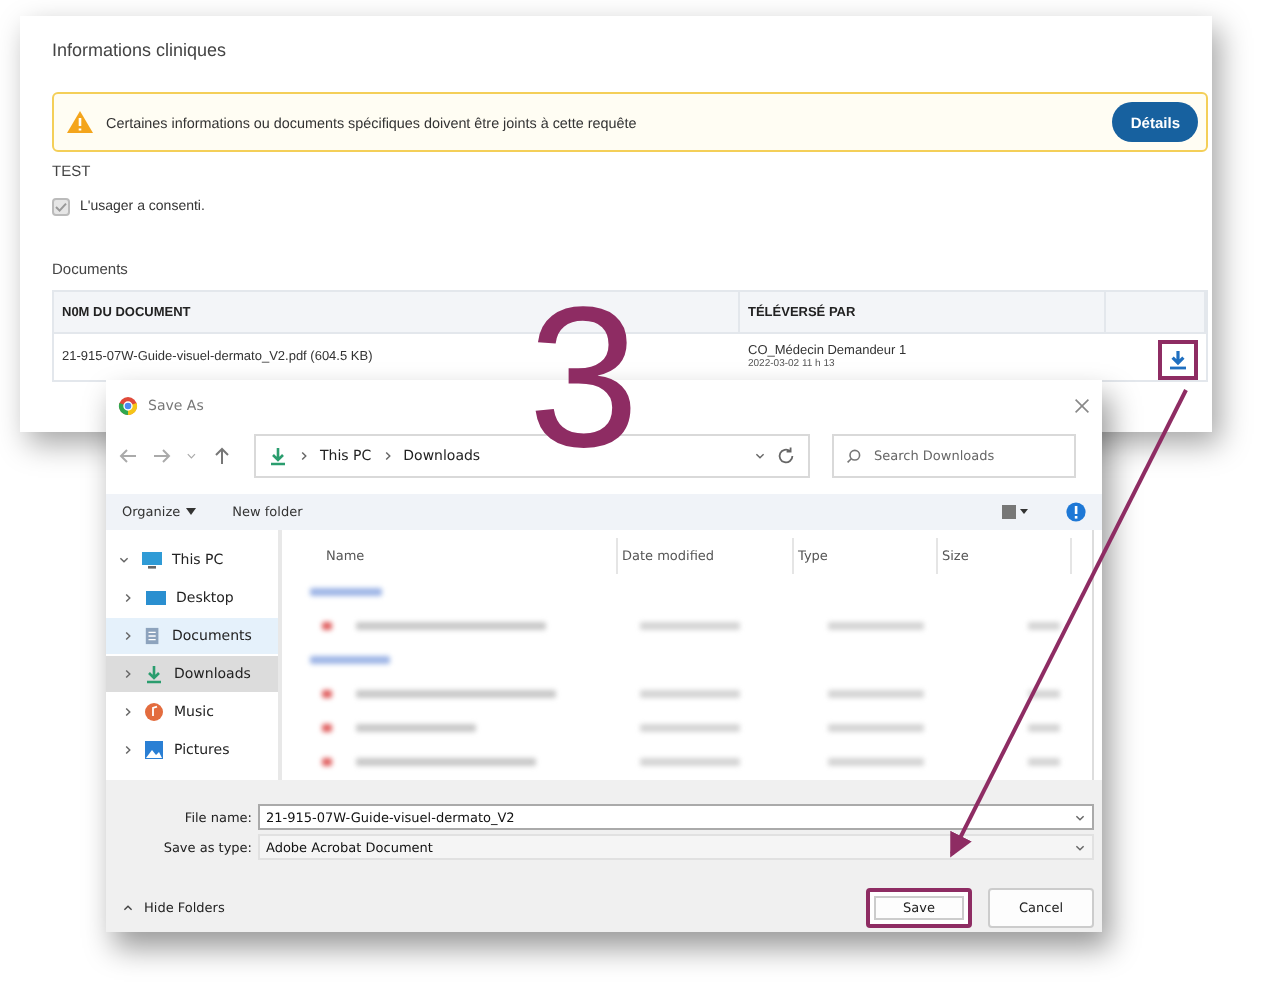 This screenshot has width=1272, height=996. I want to click on dropdown-caret-icon, so click(192, 456).